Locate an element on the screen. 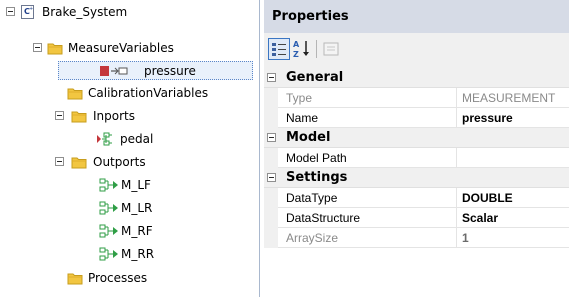 The width and height of the screenshot is (569, 297). tree-label: pressure is located at coordinates (170, 71).